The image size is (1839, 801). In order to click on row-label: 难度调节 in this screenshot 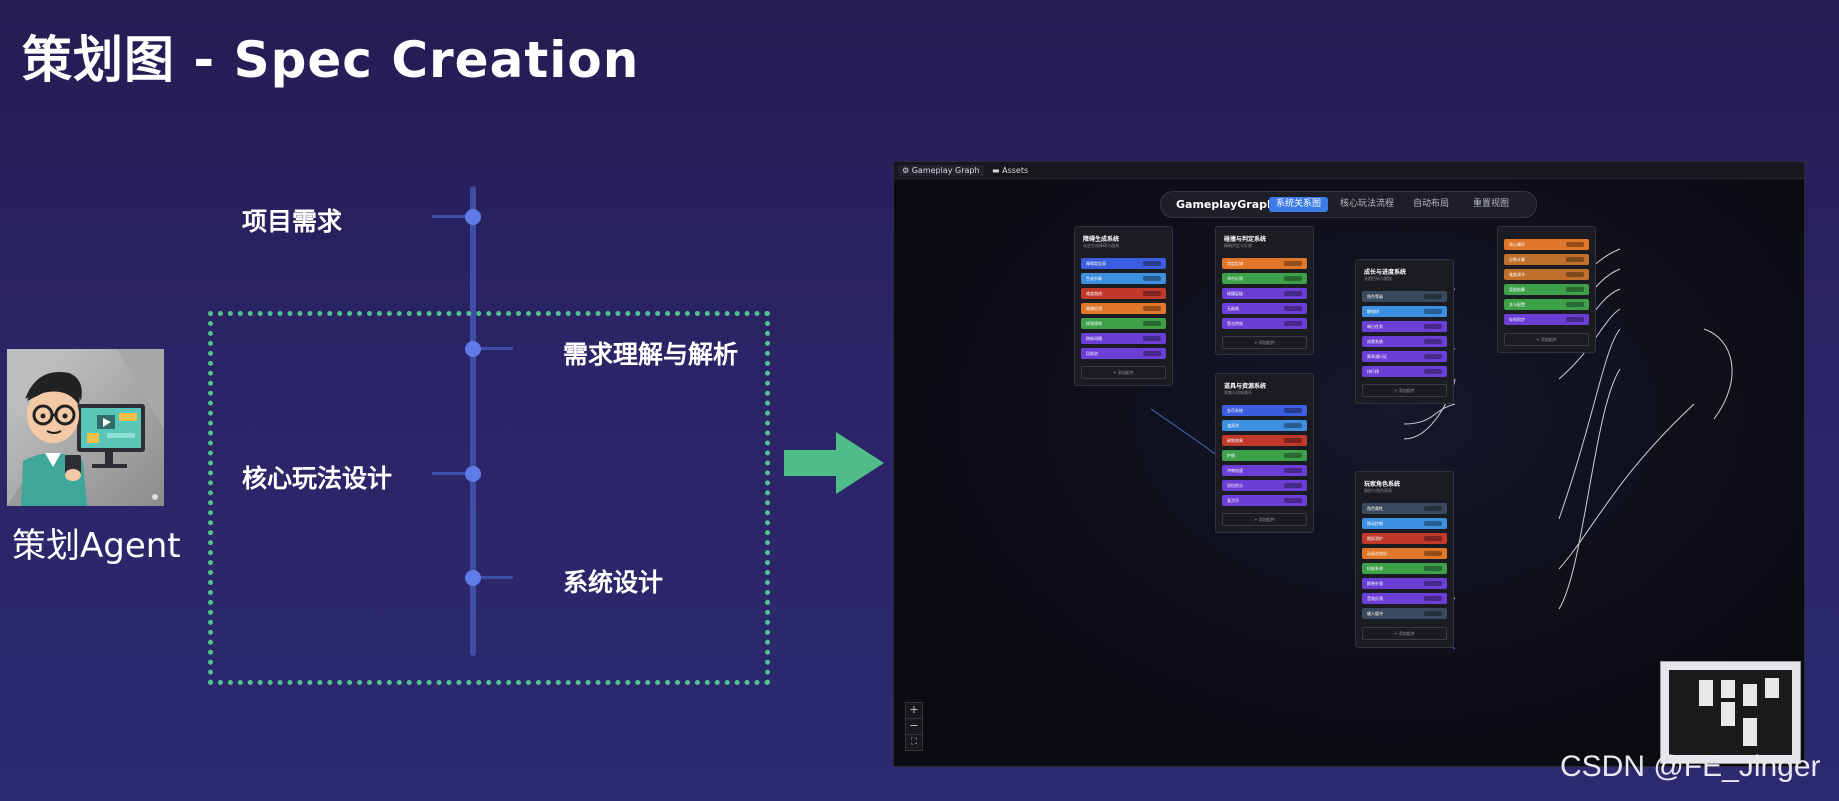, I will do `click(1517, 274)`.